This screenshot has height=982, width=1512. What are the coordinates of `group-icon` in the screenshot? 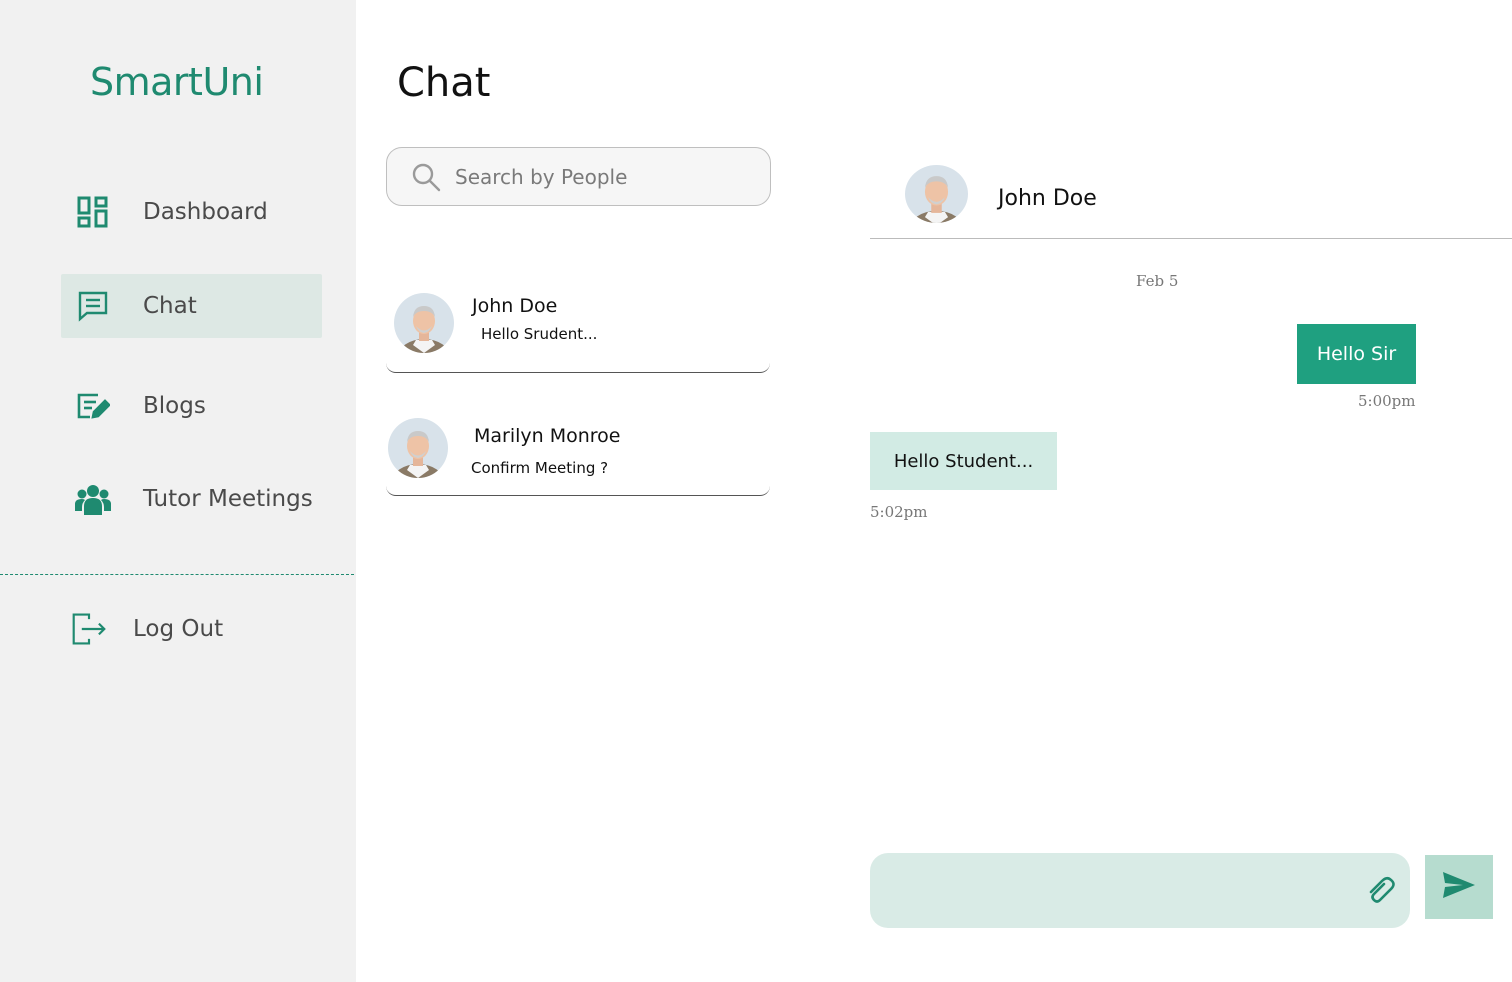 It's located at (93, 499).